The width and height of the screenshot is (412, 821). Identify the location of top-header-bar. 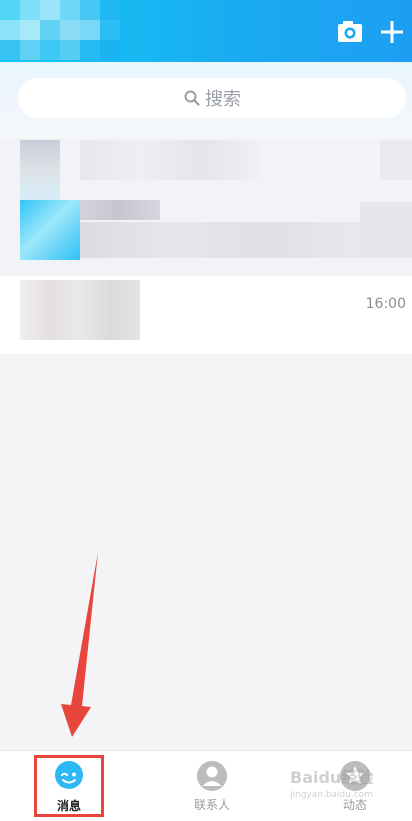
(206, 31).